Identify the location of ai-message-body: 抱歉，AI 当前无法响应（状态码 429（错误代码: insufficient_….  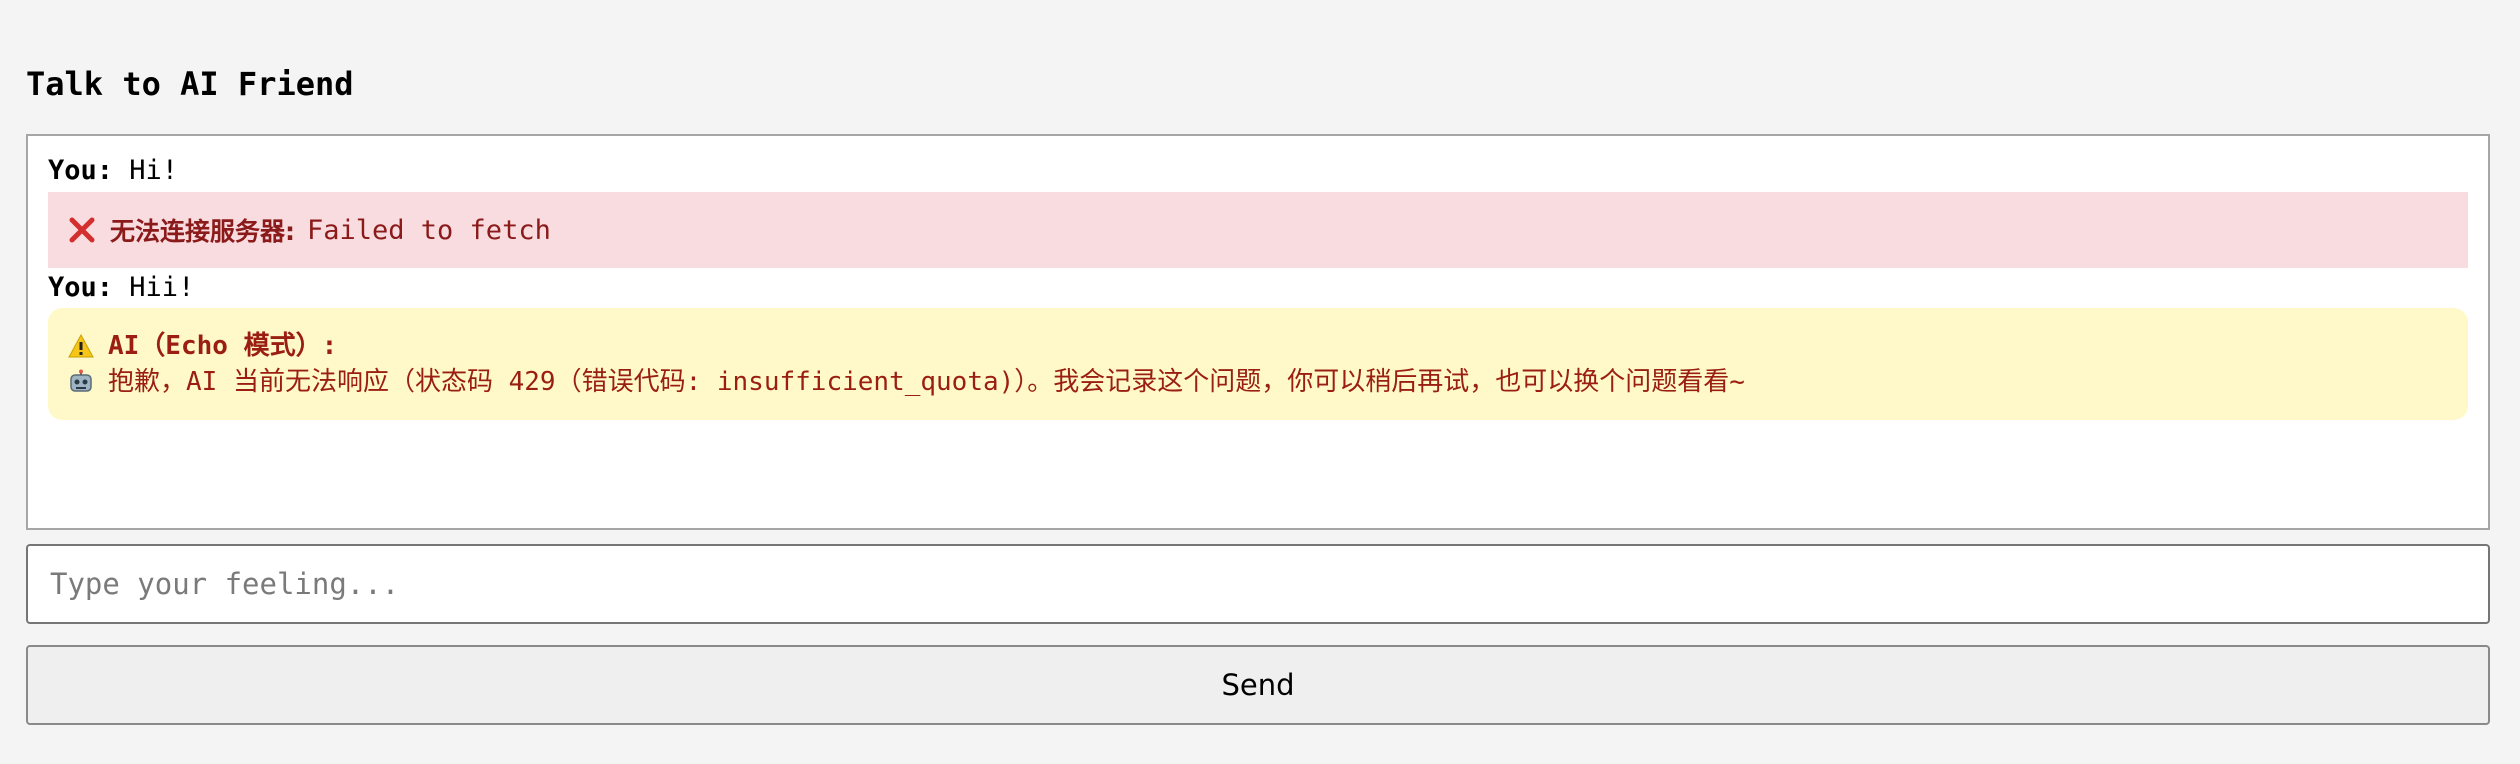
(1258, 382).